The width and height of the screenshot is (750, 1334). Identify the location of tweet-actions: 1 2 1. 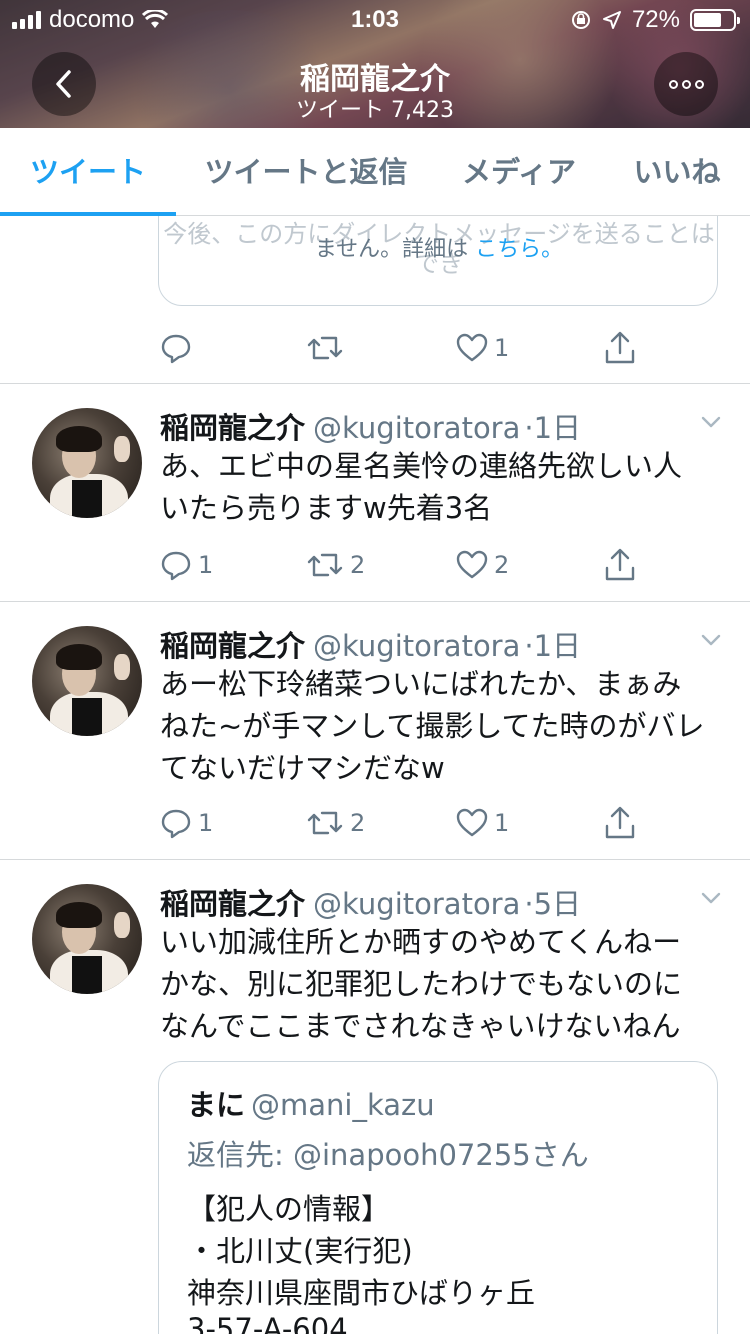
(400, 823).